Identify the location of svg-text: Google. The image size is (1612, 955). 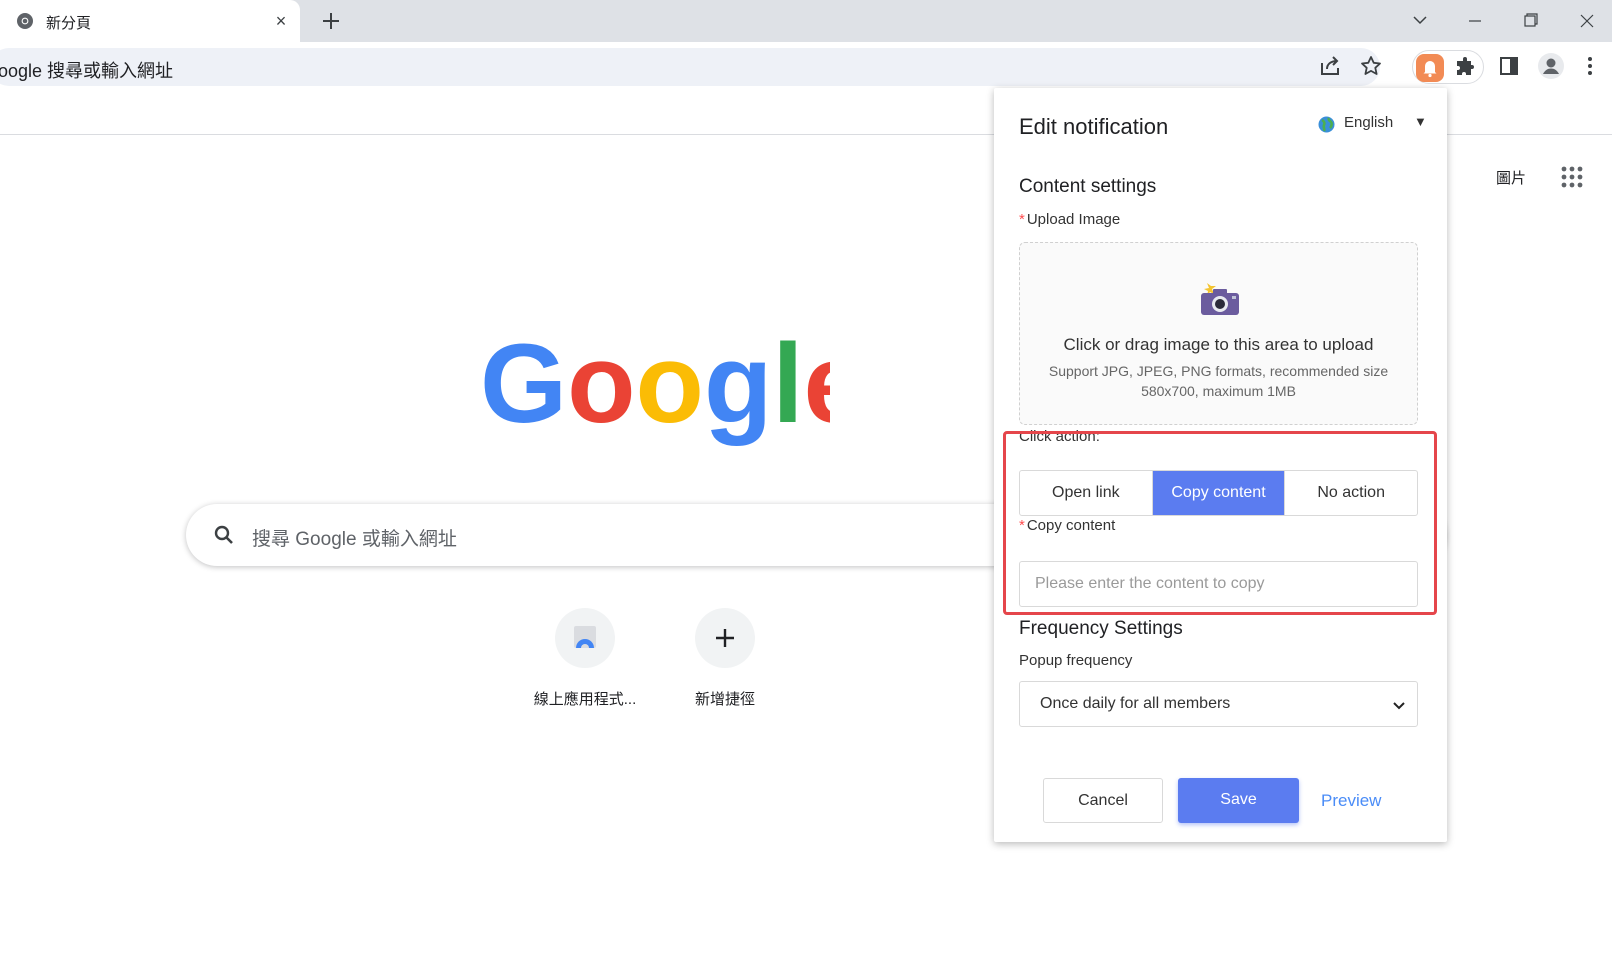
(655, 388).